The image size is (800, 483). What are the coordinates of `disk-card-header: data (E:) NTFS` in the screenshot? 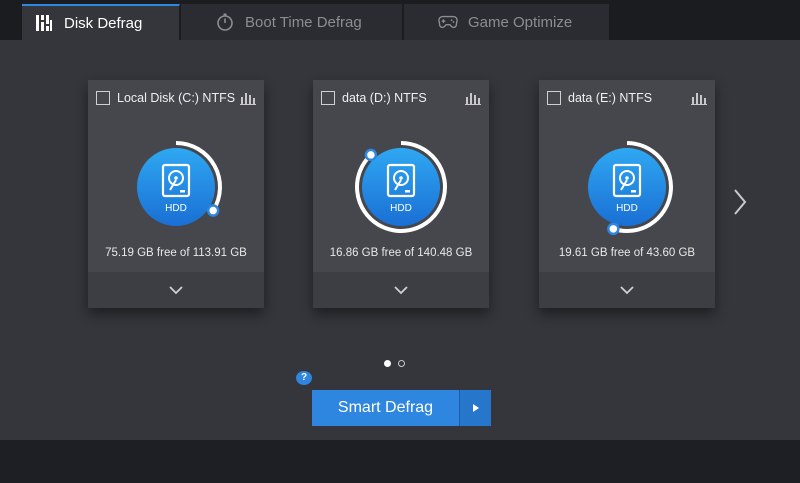 It's located at (627, 98).